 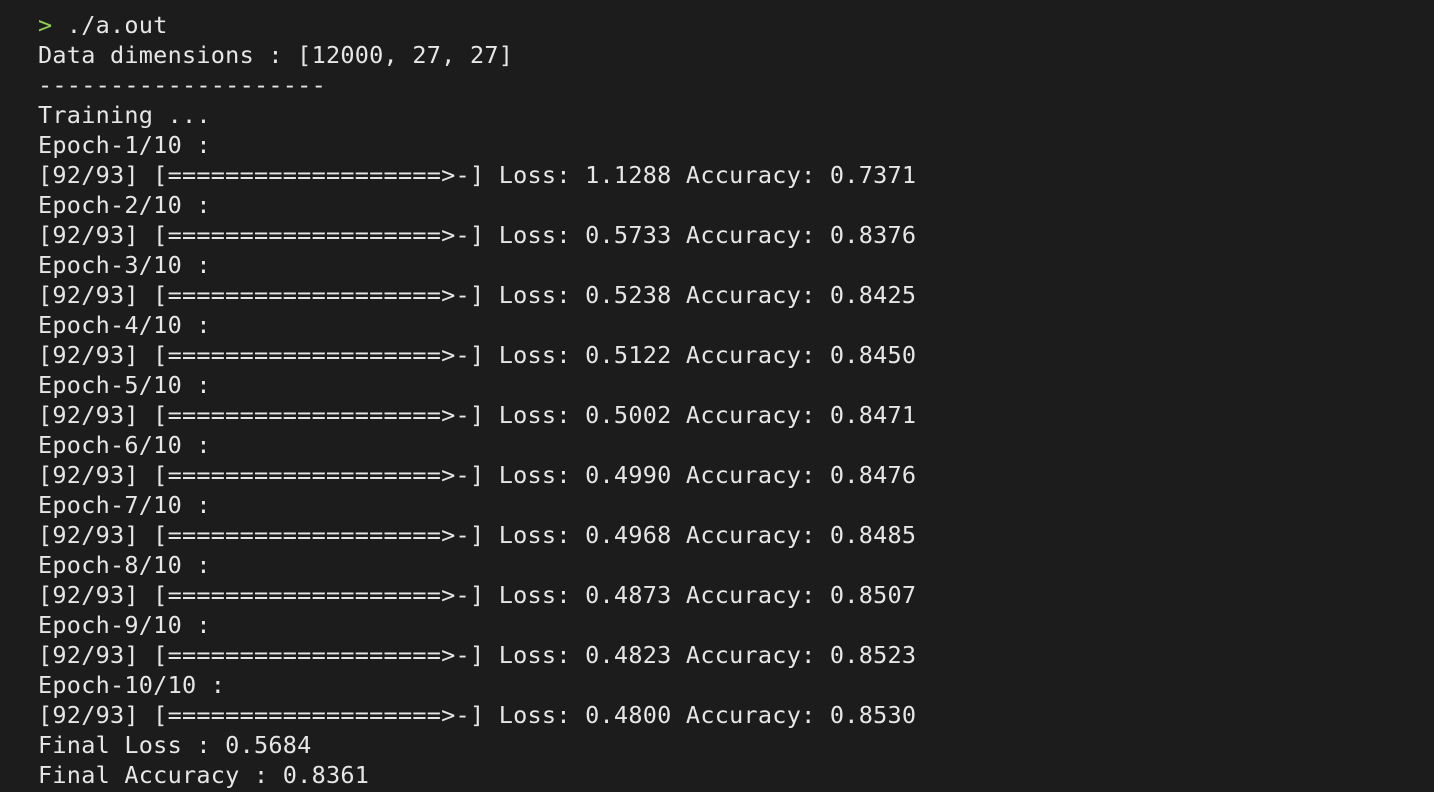 I want to click on epoch-header: Epoch-1/10 :, so click(x=124, y=145).